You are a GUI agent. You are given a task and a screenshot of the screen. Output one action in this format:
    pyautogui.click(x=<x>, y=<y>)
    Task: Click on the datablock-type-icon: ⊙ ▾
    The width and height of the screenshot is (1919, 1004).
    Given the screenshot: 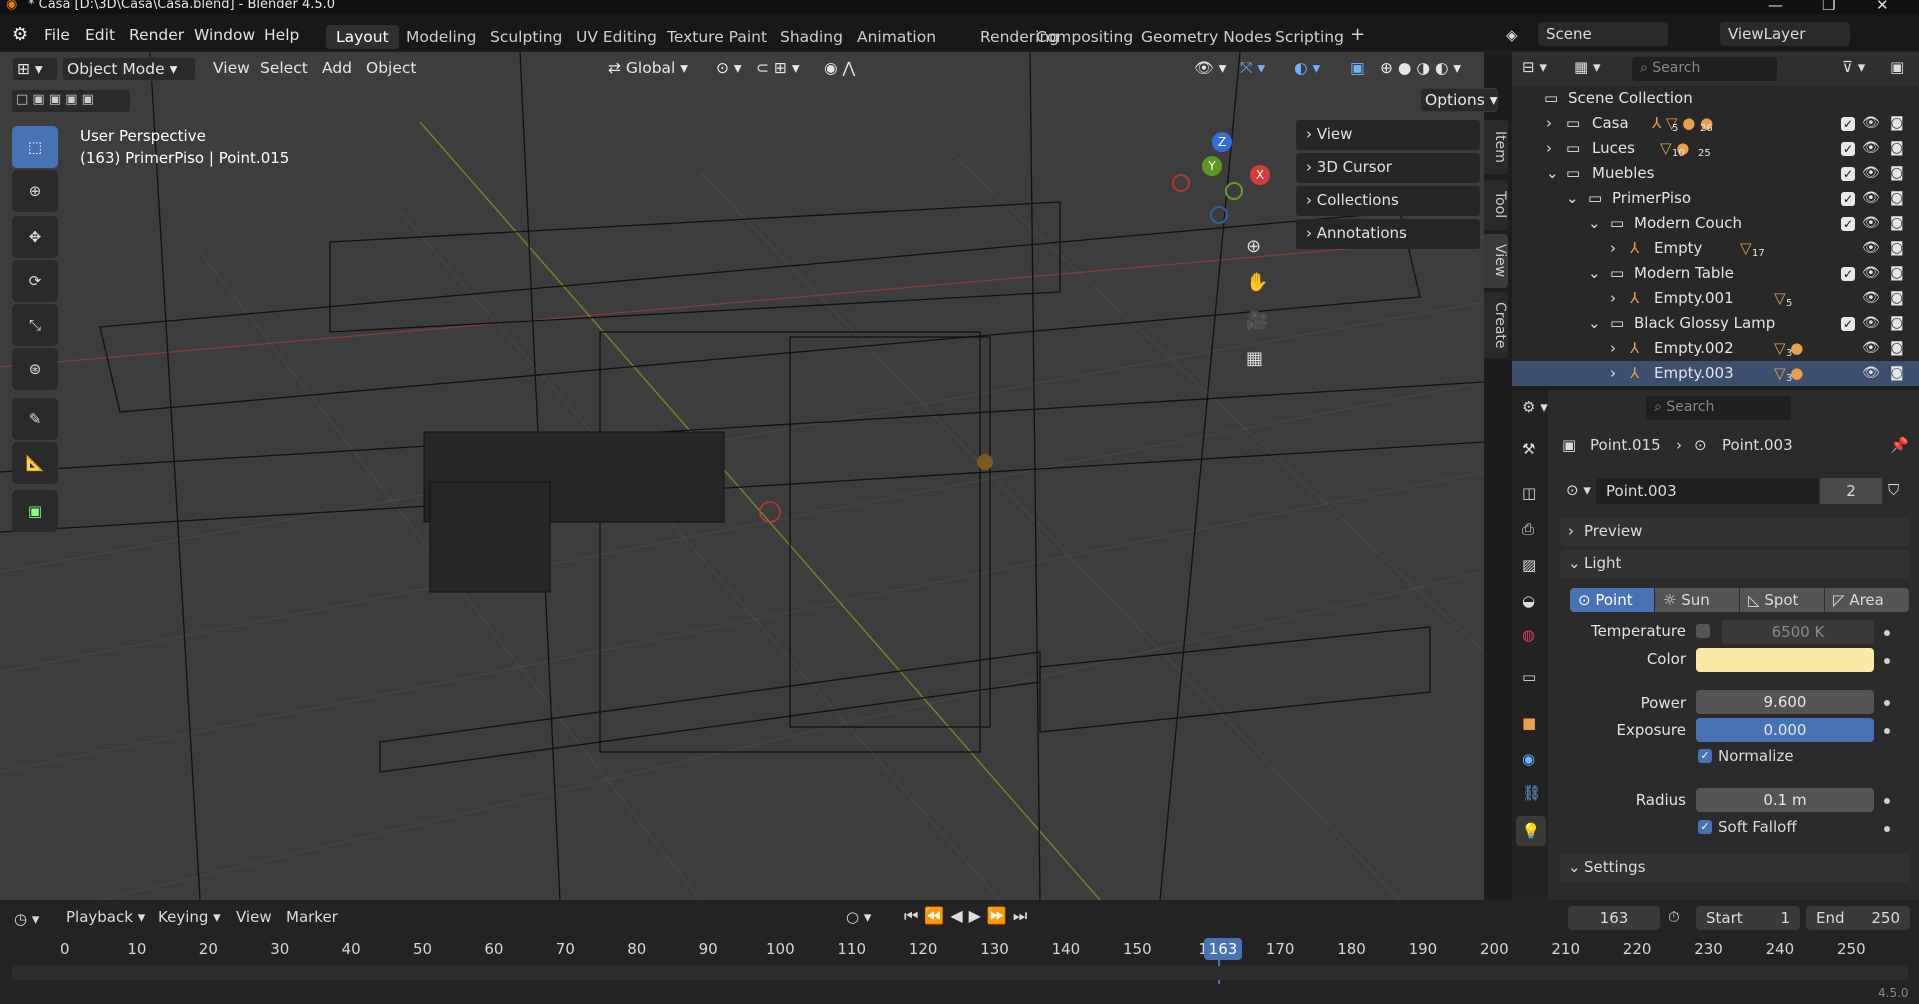 What is the action you would take?
    pyautogui.click(x=1578, y=490)
    